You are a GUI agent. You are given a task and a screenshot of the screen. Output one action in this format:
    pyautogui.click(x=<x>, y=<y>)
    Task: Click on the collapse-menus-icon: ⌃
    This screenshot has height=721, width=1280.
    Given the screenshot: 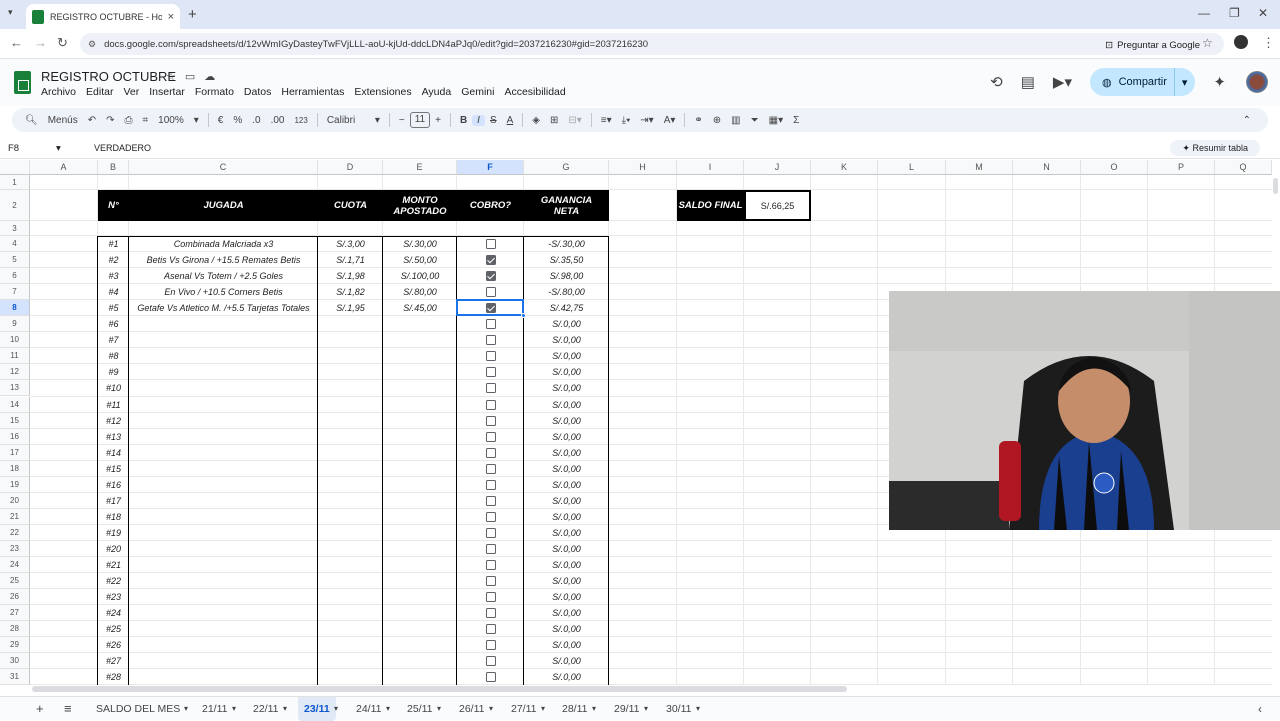 What is the action you would take?
    pyautogui.click(x=1247, y=120)
    